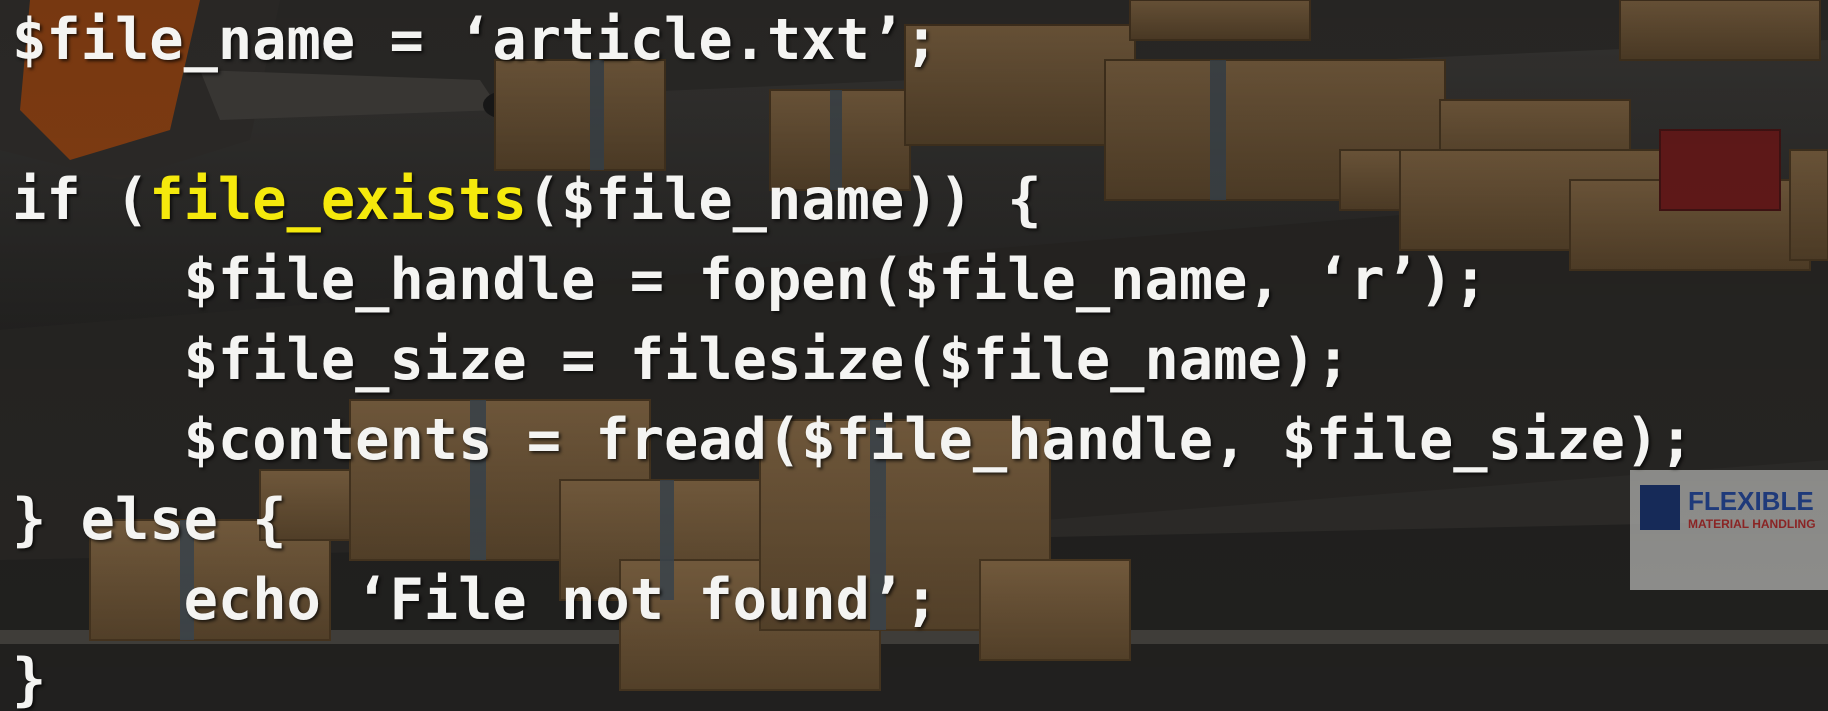 This screenshot has width=1828, height=711. I want to click on code-line-1: $file_name = ‘article.txt’;, so click(475, 40).